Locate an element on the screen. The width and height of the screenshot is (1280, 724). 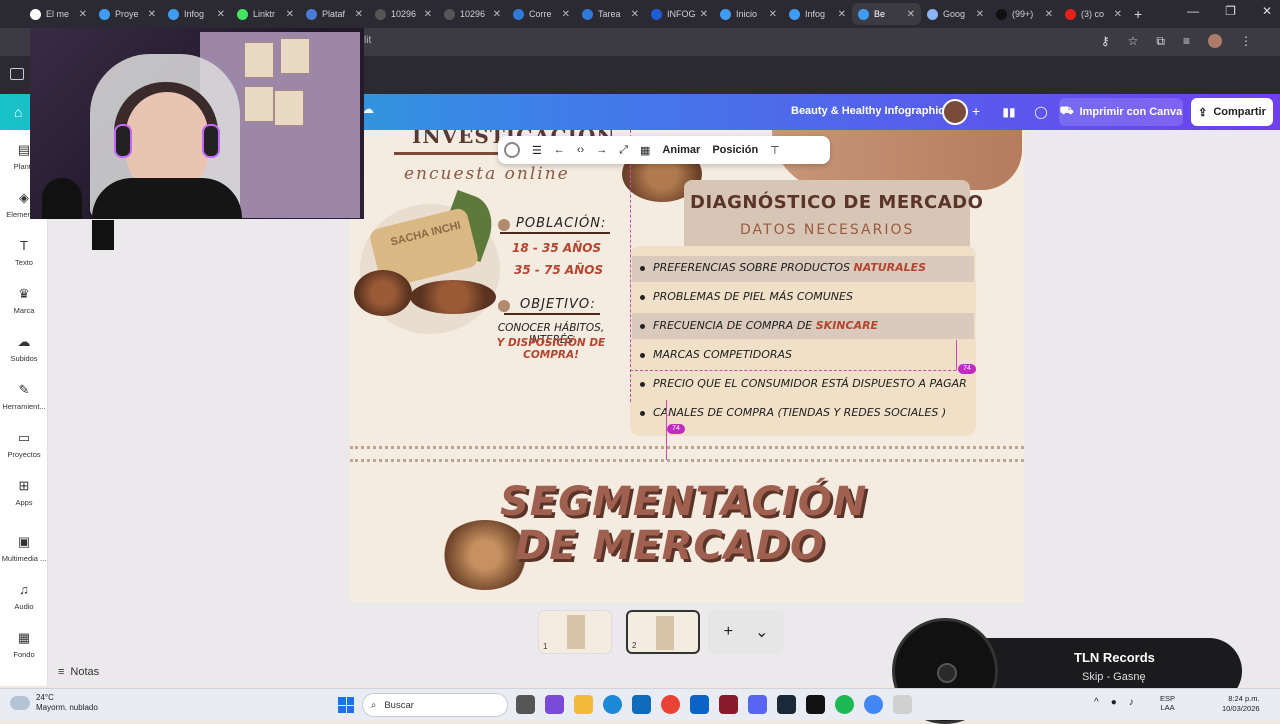
key-icon: ⚷ is located at coordinates (1105, 41).